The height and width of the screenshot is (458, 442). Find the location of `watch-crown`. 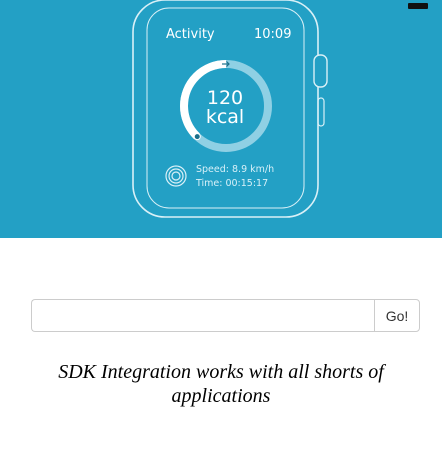

watch-crown is located at coordinates (320, 71).